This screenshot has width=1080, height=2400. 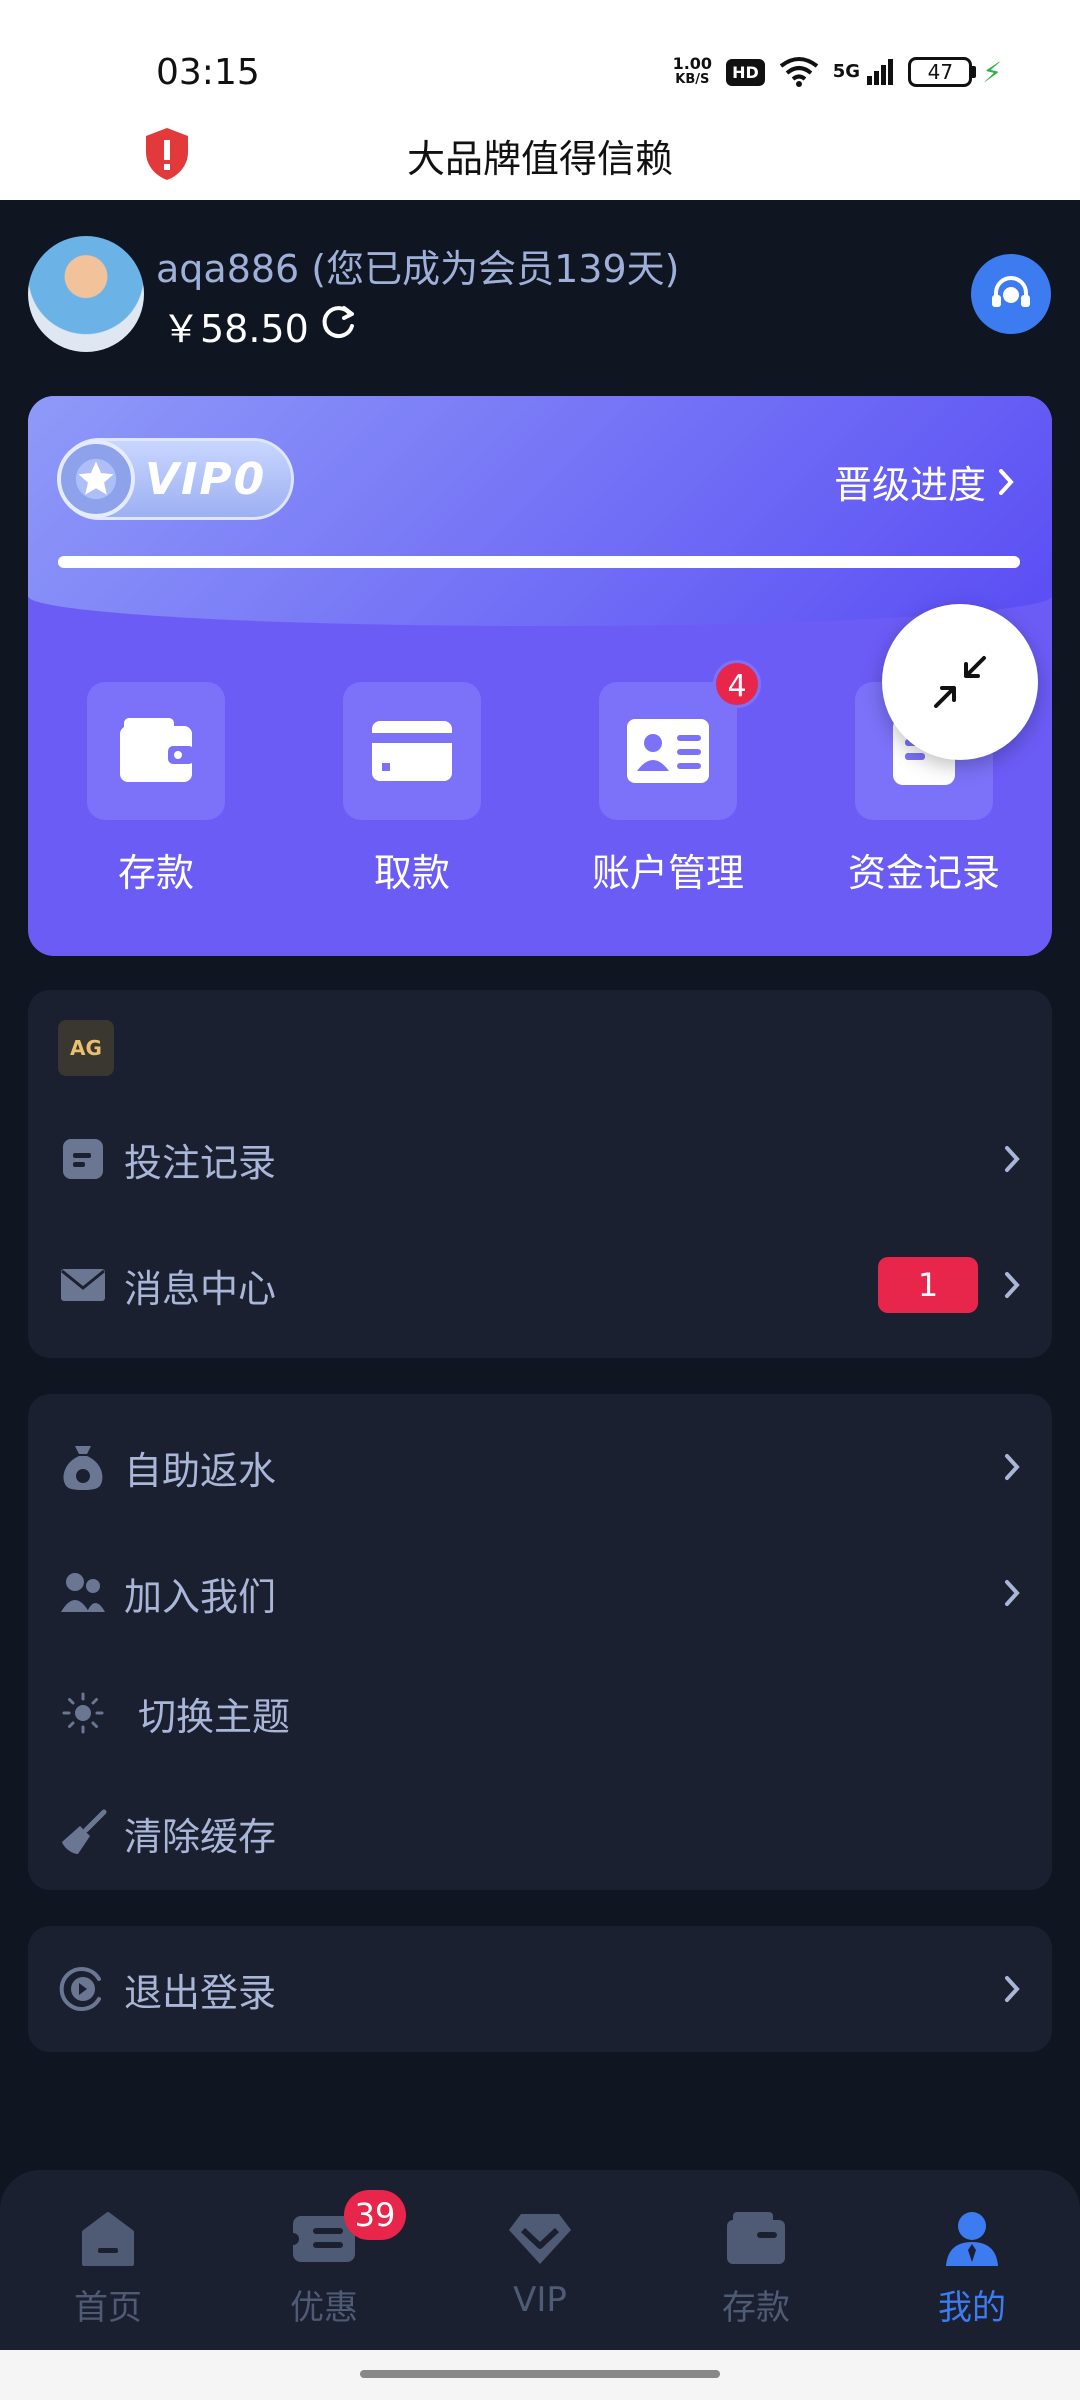 I want to click on upgrade-progress-fill, so click(x=539, y=562).